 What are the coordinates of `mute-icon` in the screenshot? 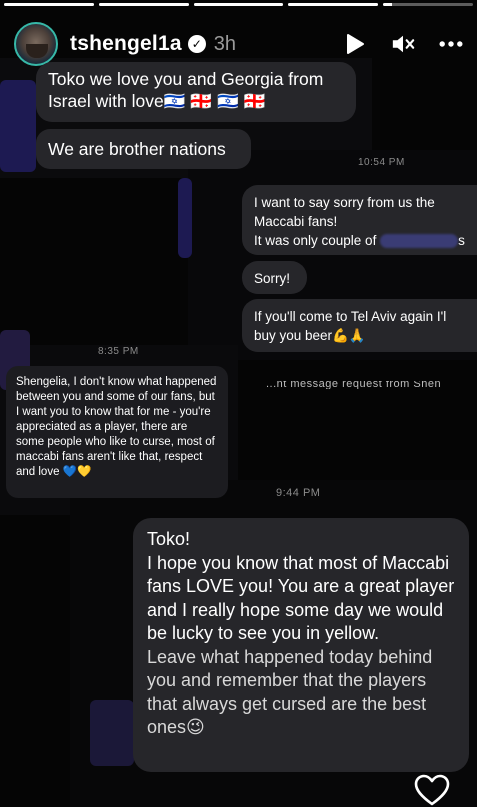 It's located at (403, 44).